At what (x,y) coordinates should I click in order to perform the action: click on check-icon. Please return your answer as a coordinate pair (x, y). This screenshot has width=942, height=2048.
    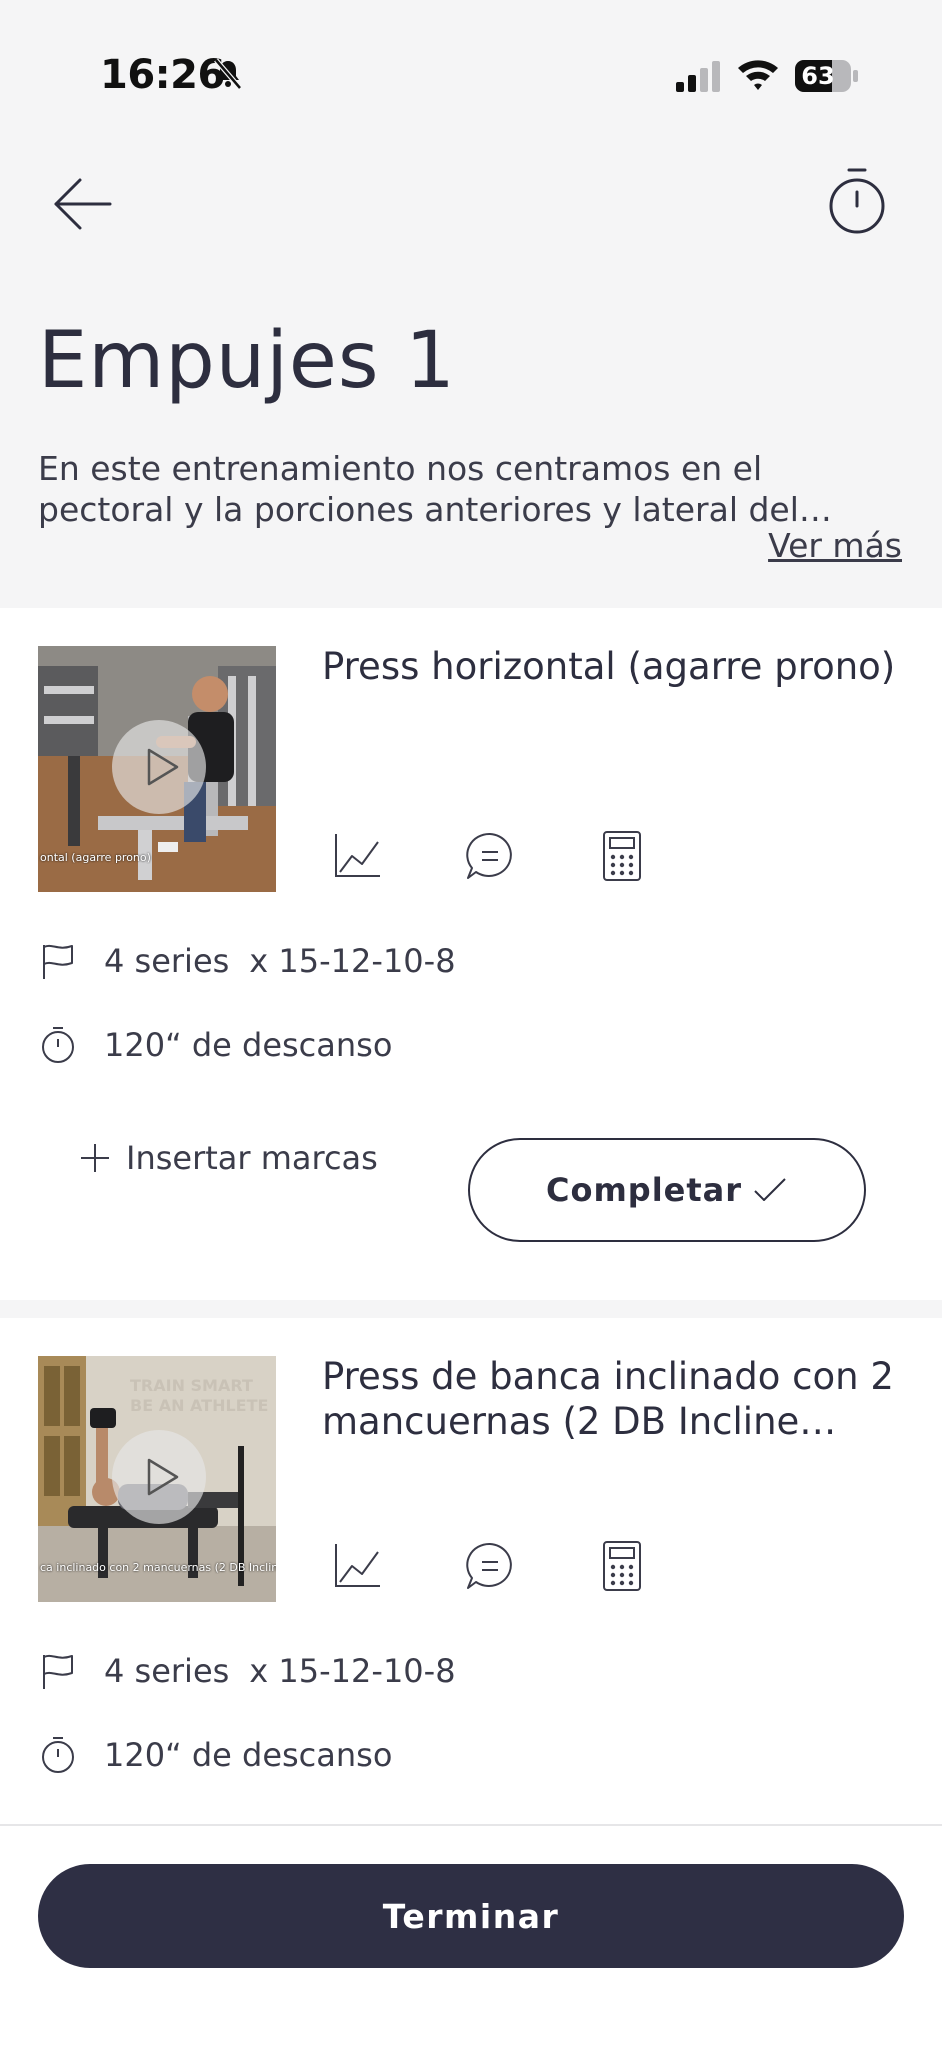
    Looking at the image, I should click on (770, 1189).